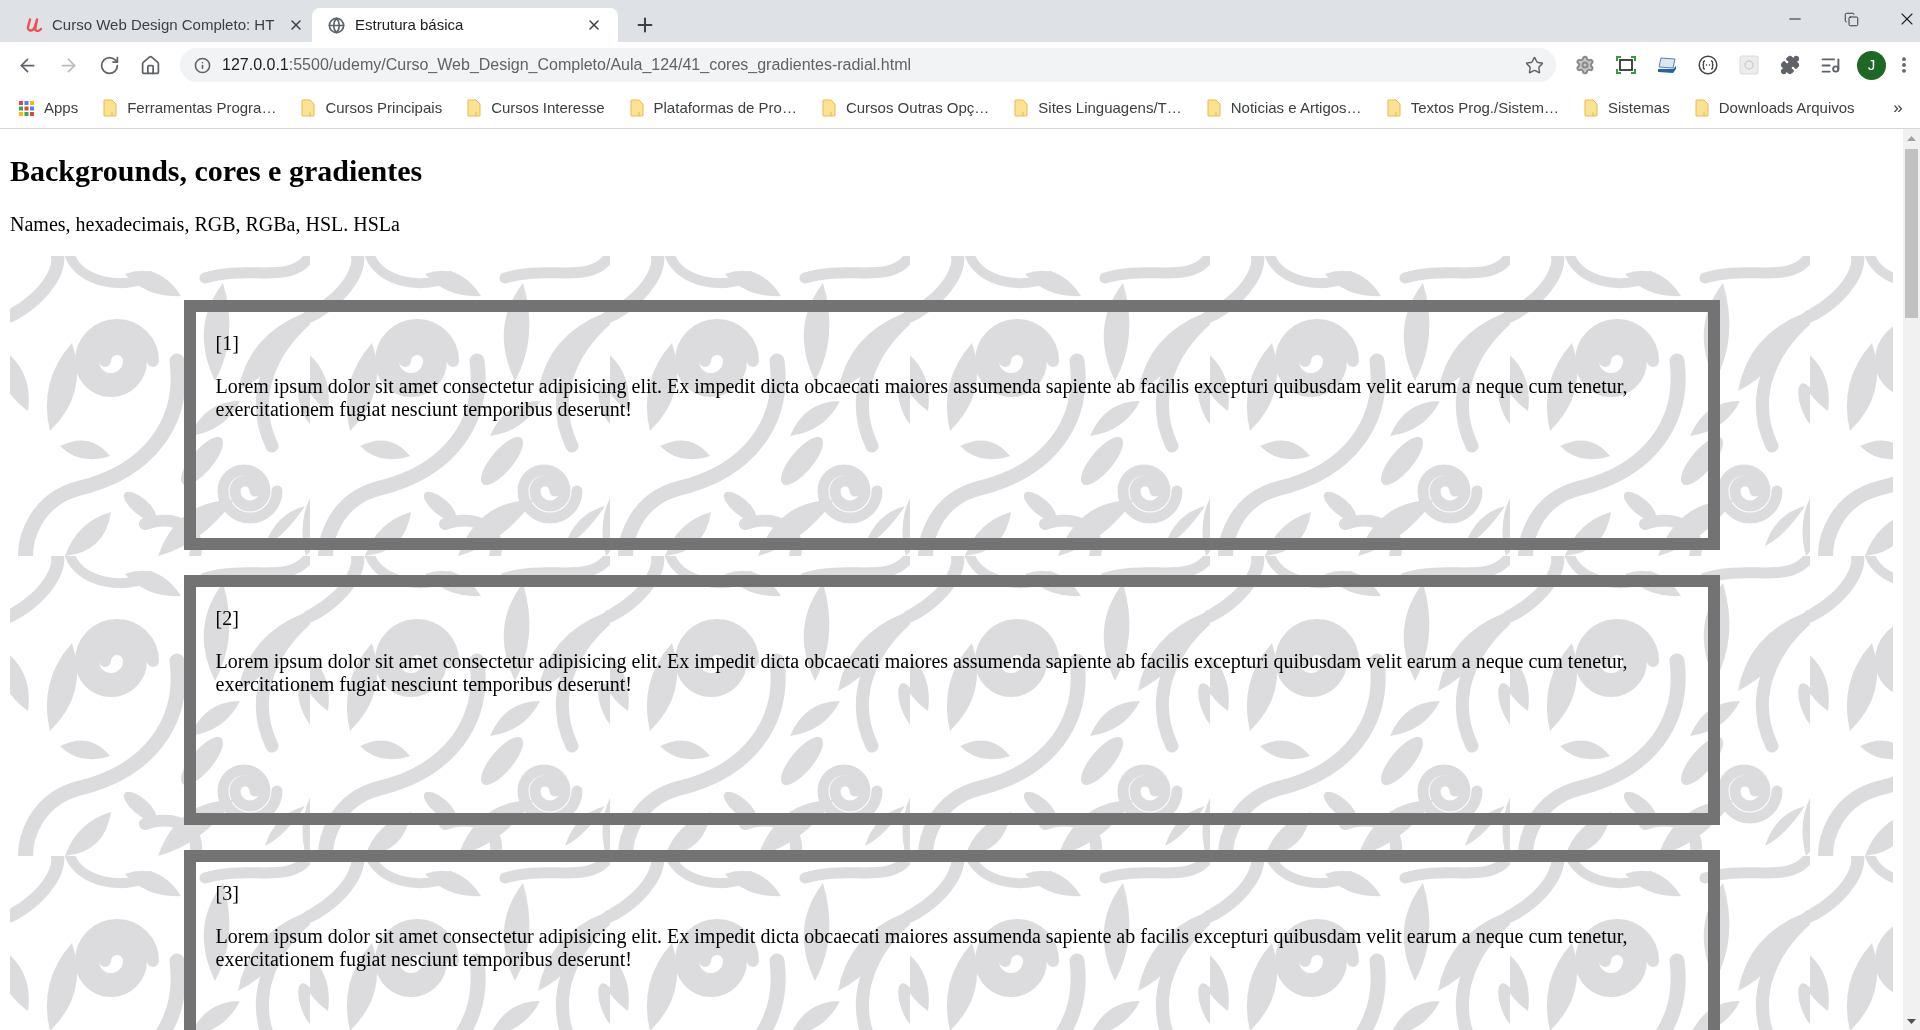 The height and width of the screenshot is (1030, 1920). I want to click on gear-icon, so click(1584, 65).